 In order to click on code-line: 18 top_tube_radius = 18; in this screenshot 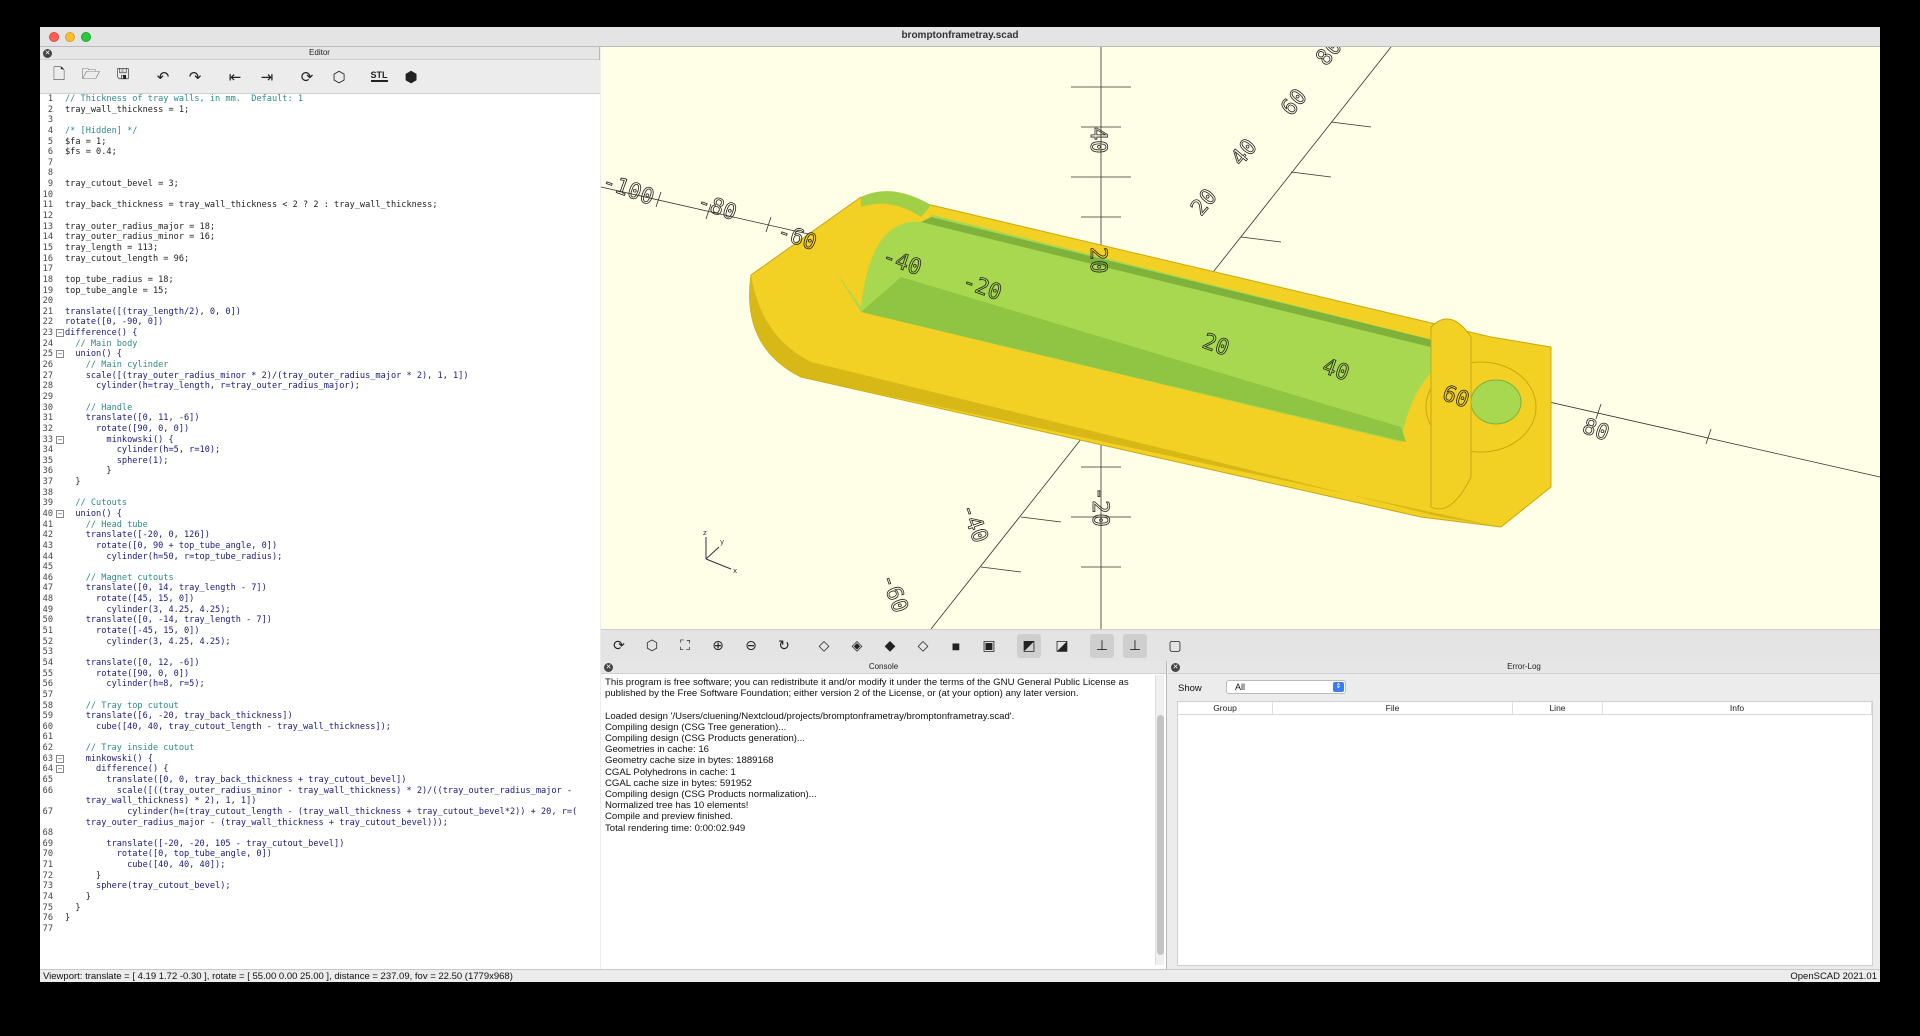, I will do `click(320, 280)`.